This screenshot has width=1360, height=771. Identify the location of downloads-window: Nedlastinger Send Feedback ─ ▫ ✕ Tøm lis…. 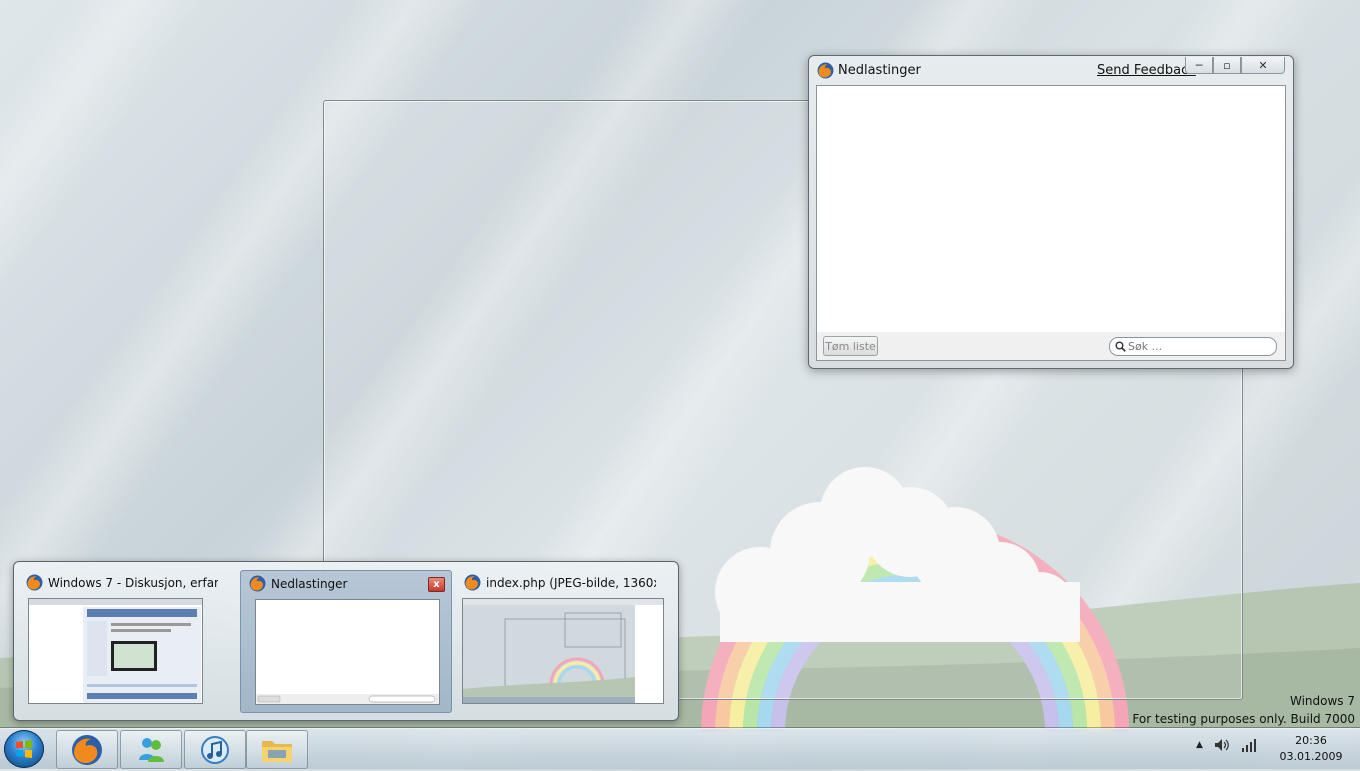
(1051, 212).